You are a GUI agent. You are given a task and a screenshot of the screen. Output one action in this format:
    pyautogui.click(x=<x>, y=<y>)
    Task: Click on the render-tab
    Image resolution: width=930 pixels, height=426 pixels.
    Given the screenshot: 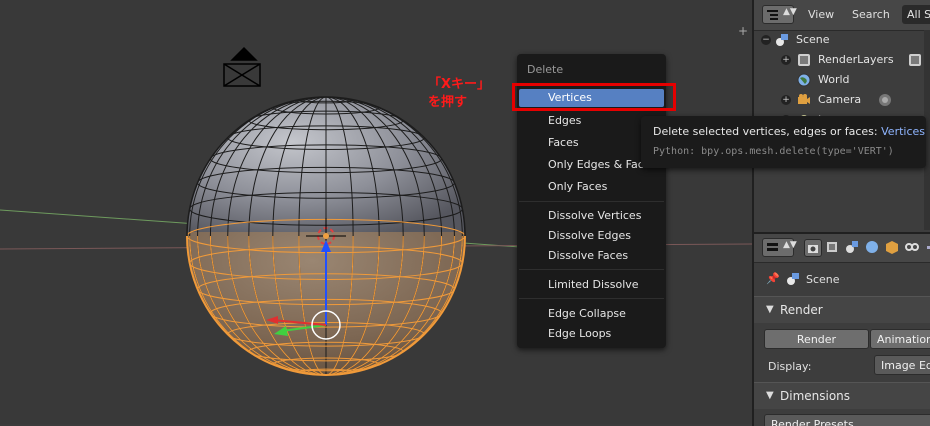 What is the action you would take?
    pyautogui.click(x=813, y=248)
    